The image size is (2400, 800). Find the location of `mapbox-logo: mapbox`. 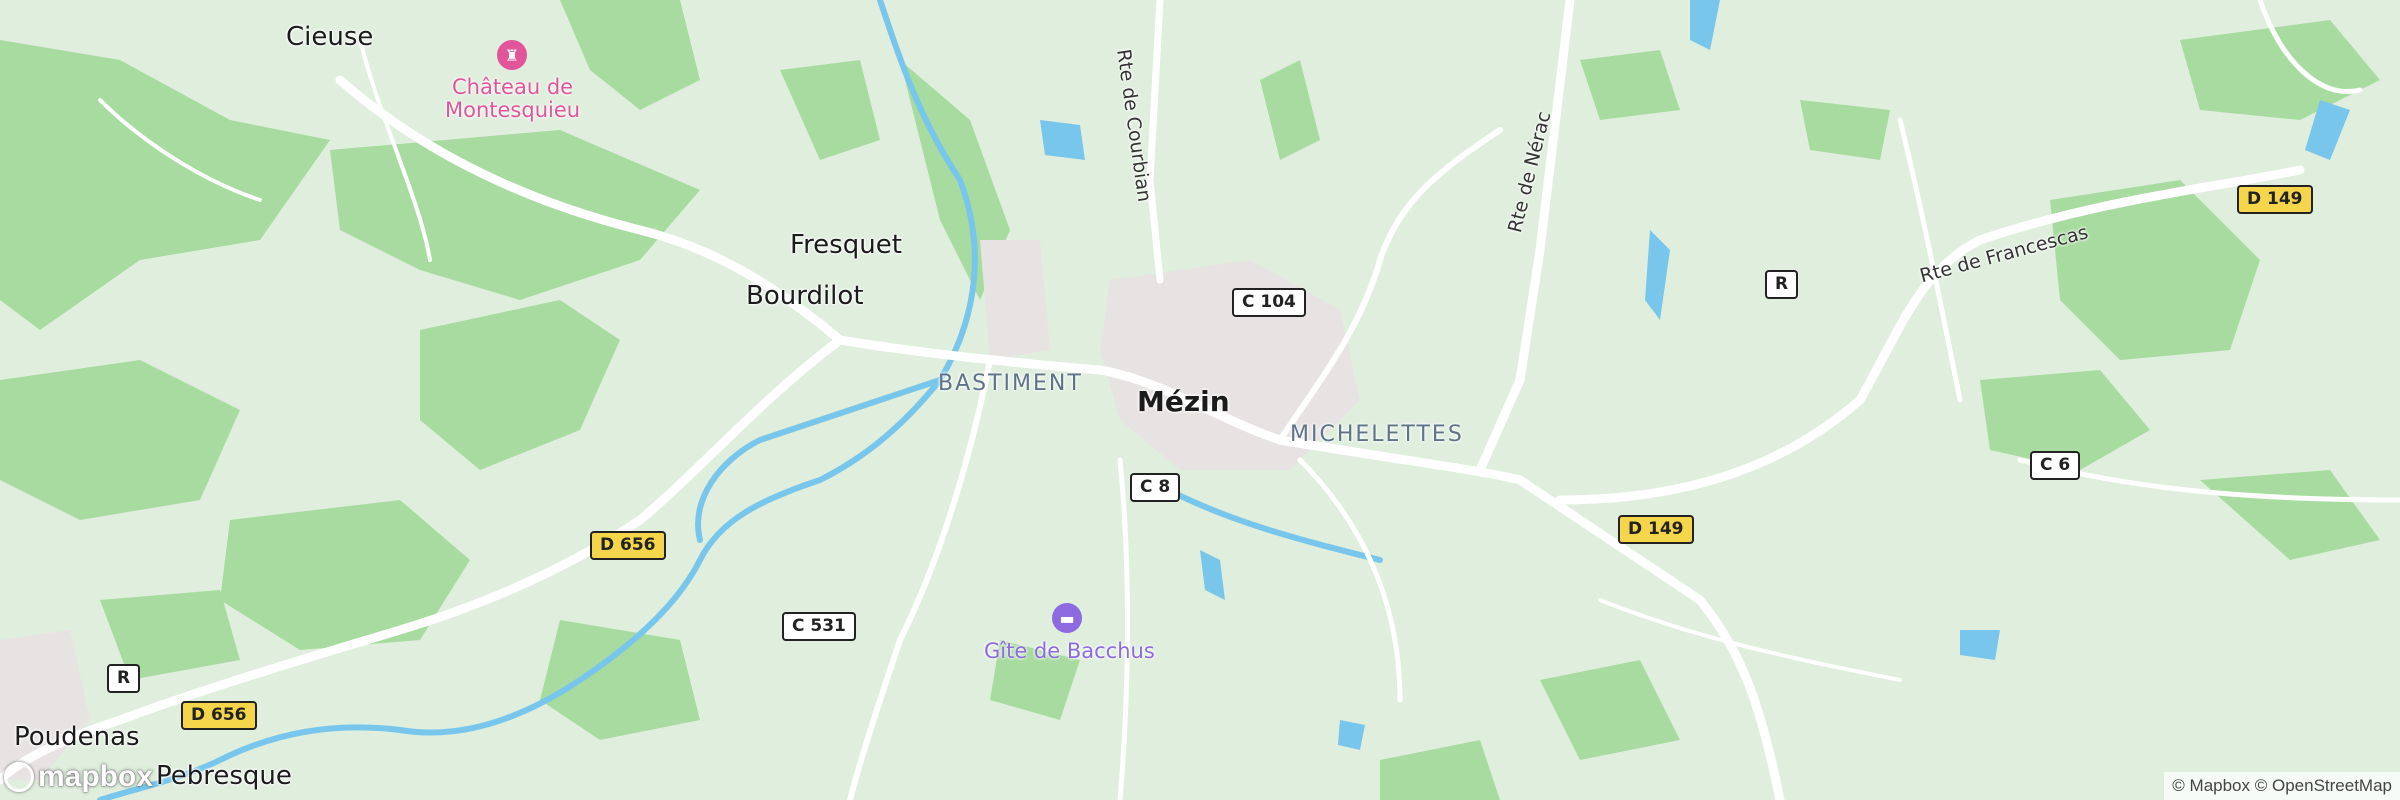

mapbox-logo: mapbox is located at coordinates (78, 777).